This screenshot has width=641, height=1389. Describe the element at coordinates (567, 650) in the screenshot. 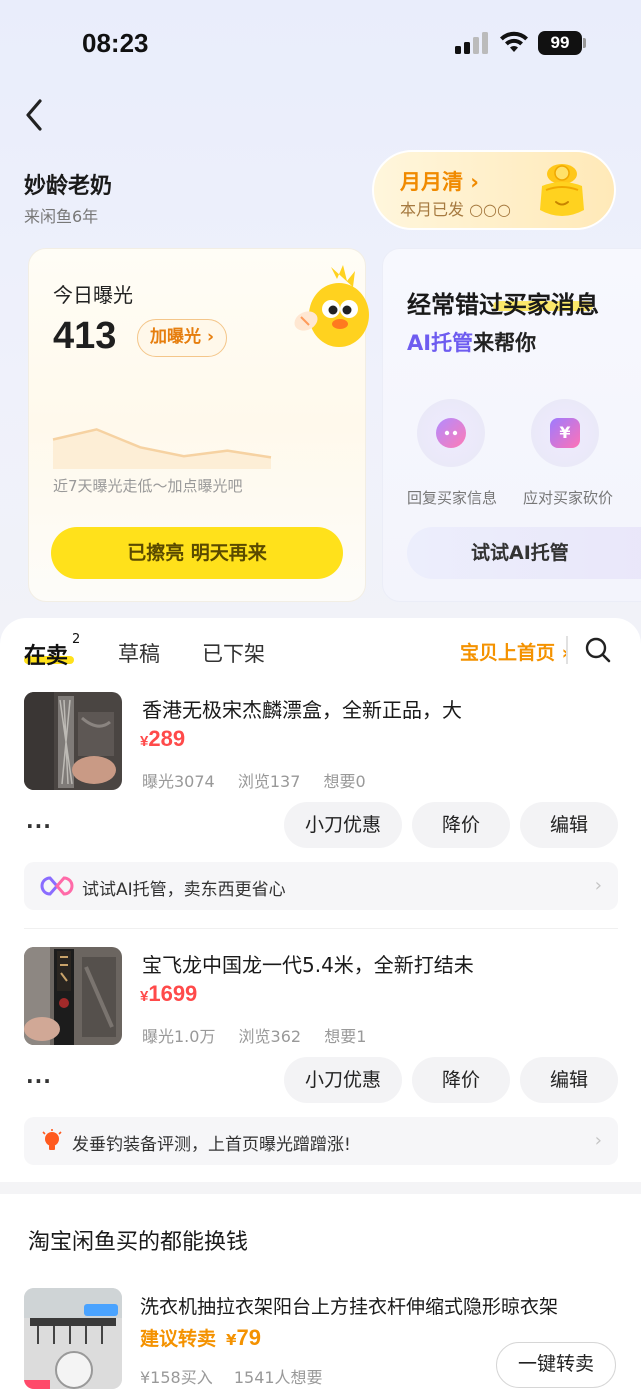

I see `tab-divider` at that location.